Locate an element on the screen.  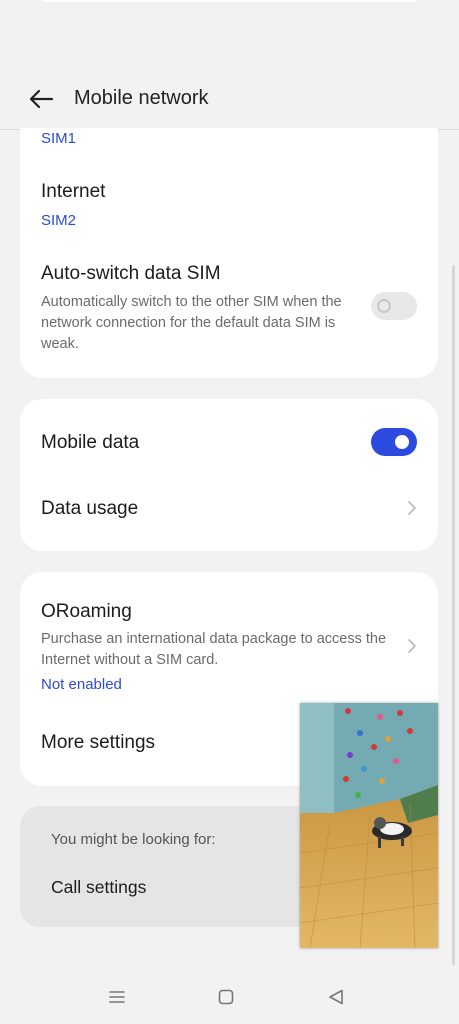
app-header: Mobile network is located at coordinates (229, 99).